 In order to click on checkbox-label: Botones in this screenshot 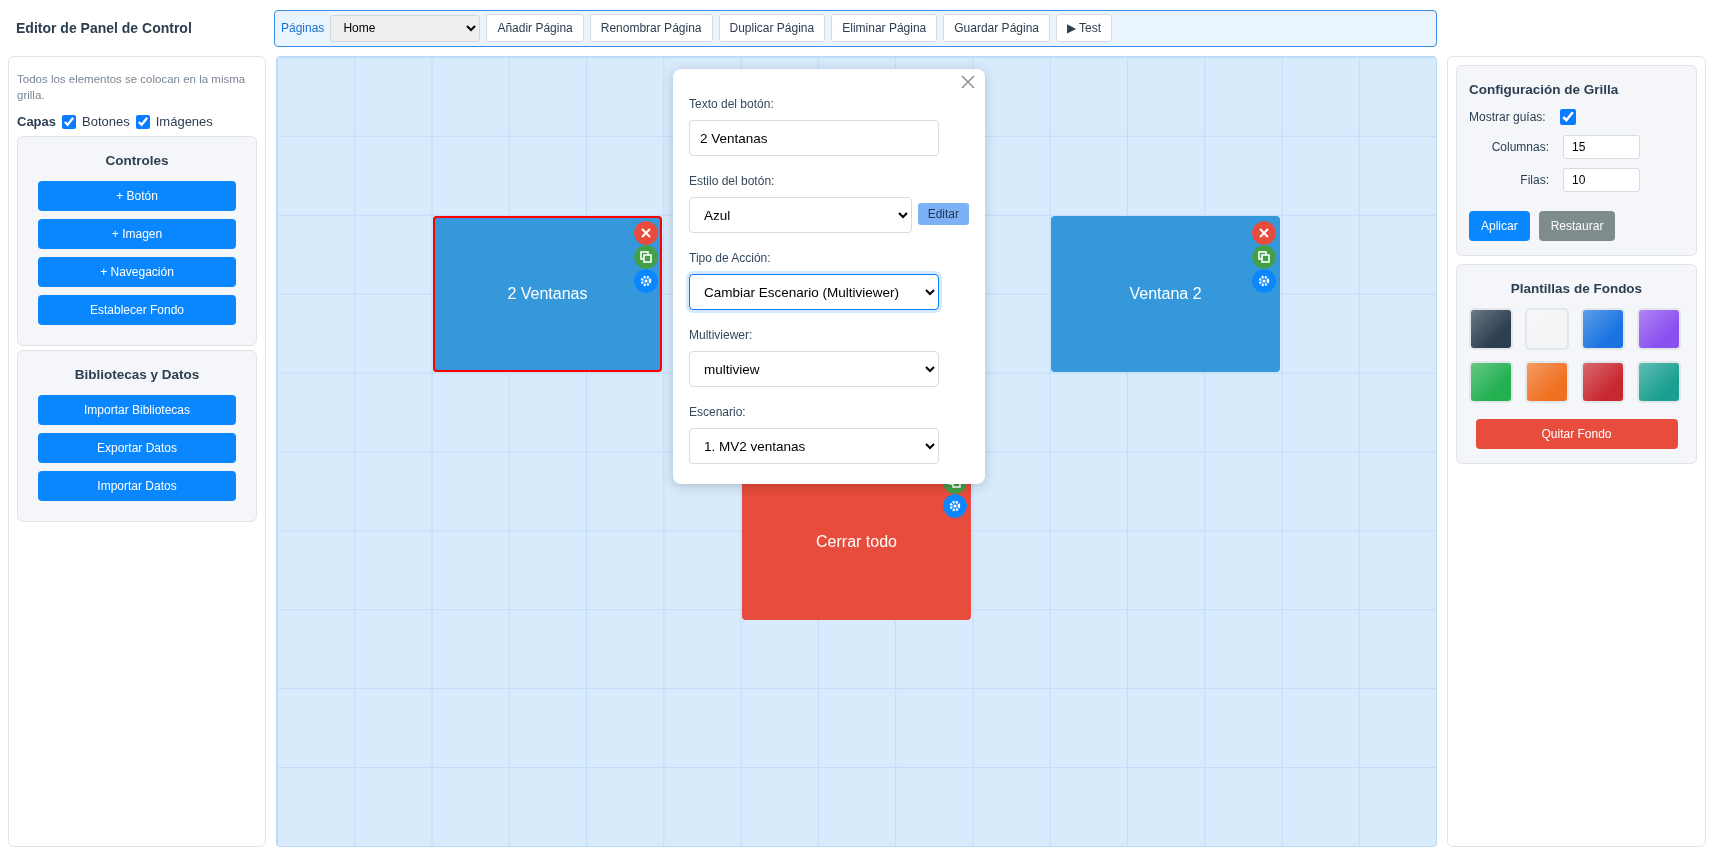, I will do `click(106, 122)`.